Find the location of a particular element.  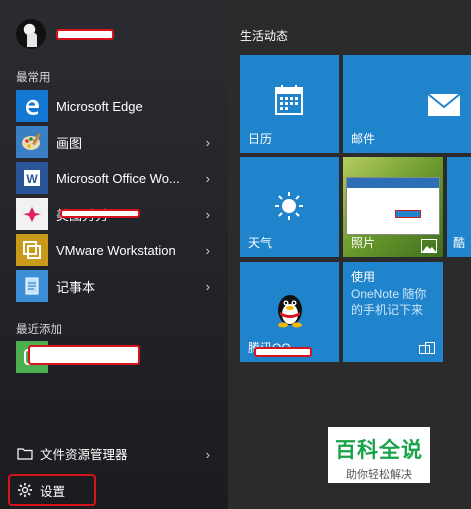

onenote-tile-title: 使用 is located at coordinates (363, 277).